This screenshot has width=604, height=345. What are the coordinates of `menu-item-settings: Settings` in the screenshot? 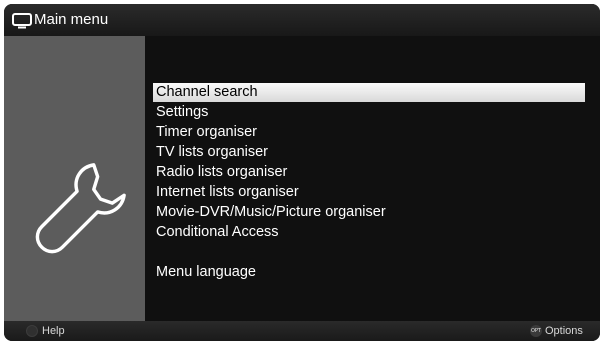 It's located at (369, 112).